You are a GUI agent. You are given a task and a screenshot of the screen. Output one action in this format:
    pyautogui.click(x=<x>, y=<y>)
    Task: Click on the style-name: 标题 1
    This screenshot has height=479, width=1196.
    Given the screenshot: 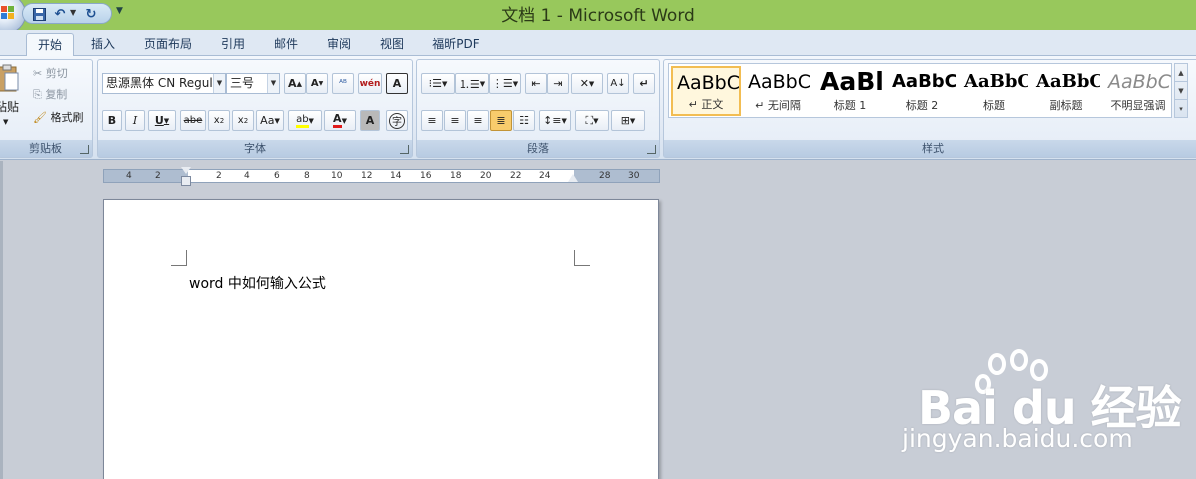 What is the action you would take?
    pyautogui.click(x=850, y=105)
    